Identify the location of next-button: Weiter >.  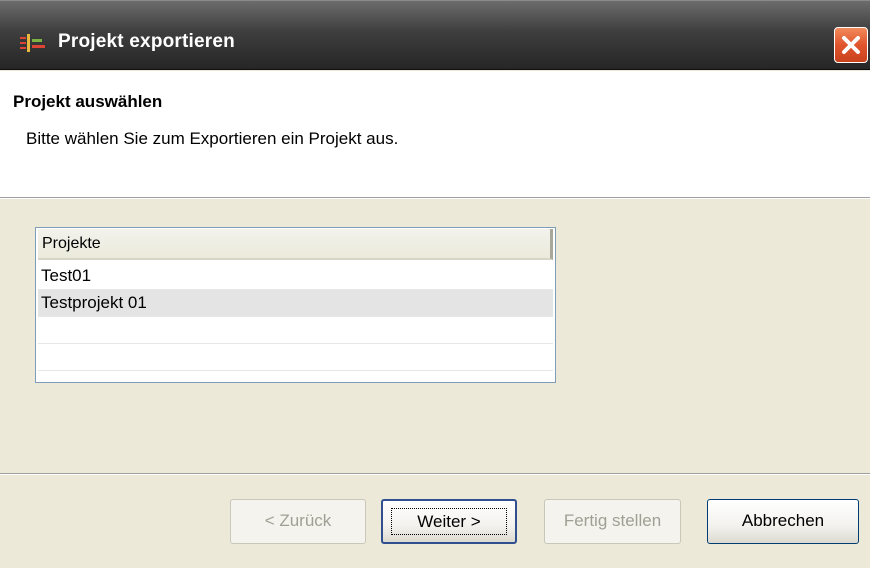
(449, 521).